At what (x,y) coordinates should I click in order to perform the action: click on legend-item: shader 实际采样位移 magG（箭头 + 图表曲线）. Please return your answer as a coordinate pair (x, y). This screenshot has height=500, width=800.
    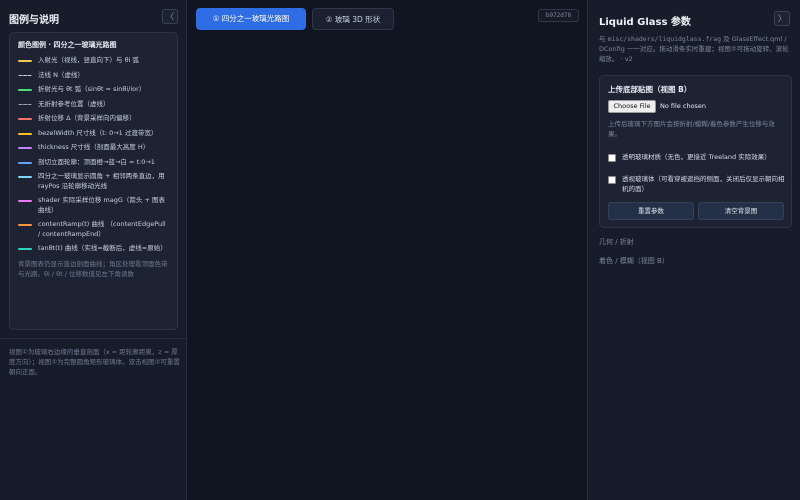
    Looking at the image, I should click on (93, 205).